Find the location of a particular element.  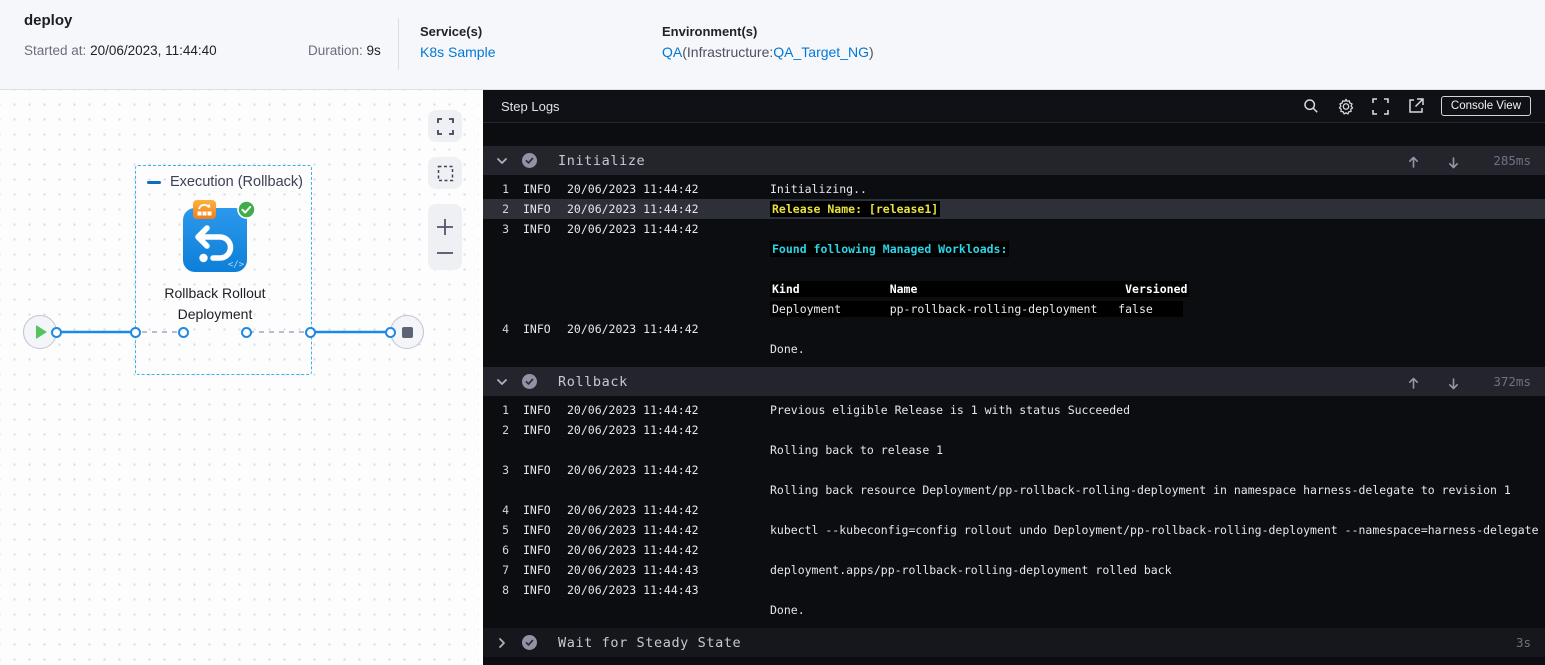

services-label: Service(s) is located at coordinates (451, 31).